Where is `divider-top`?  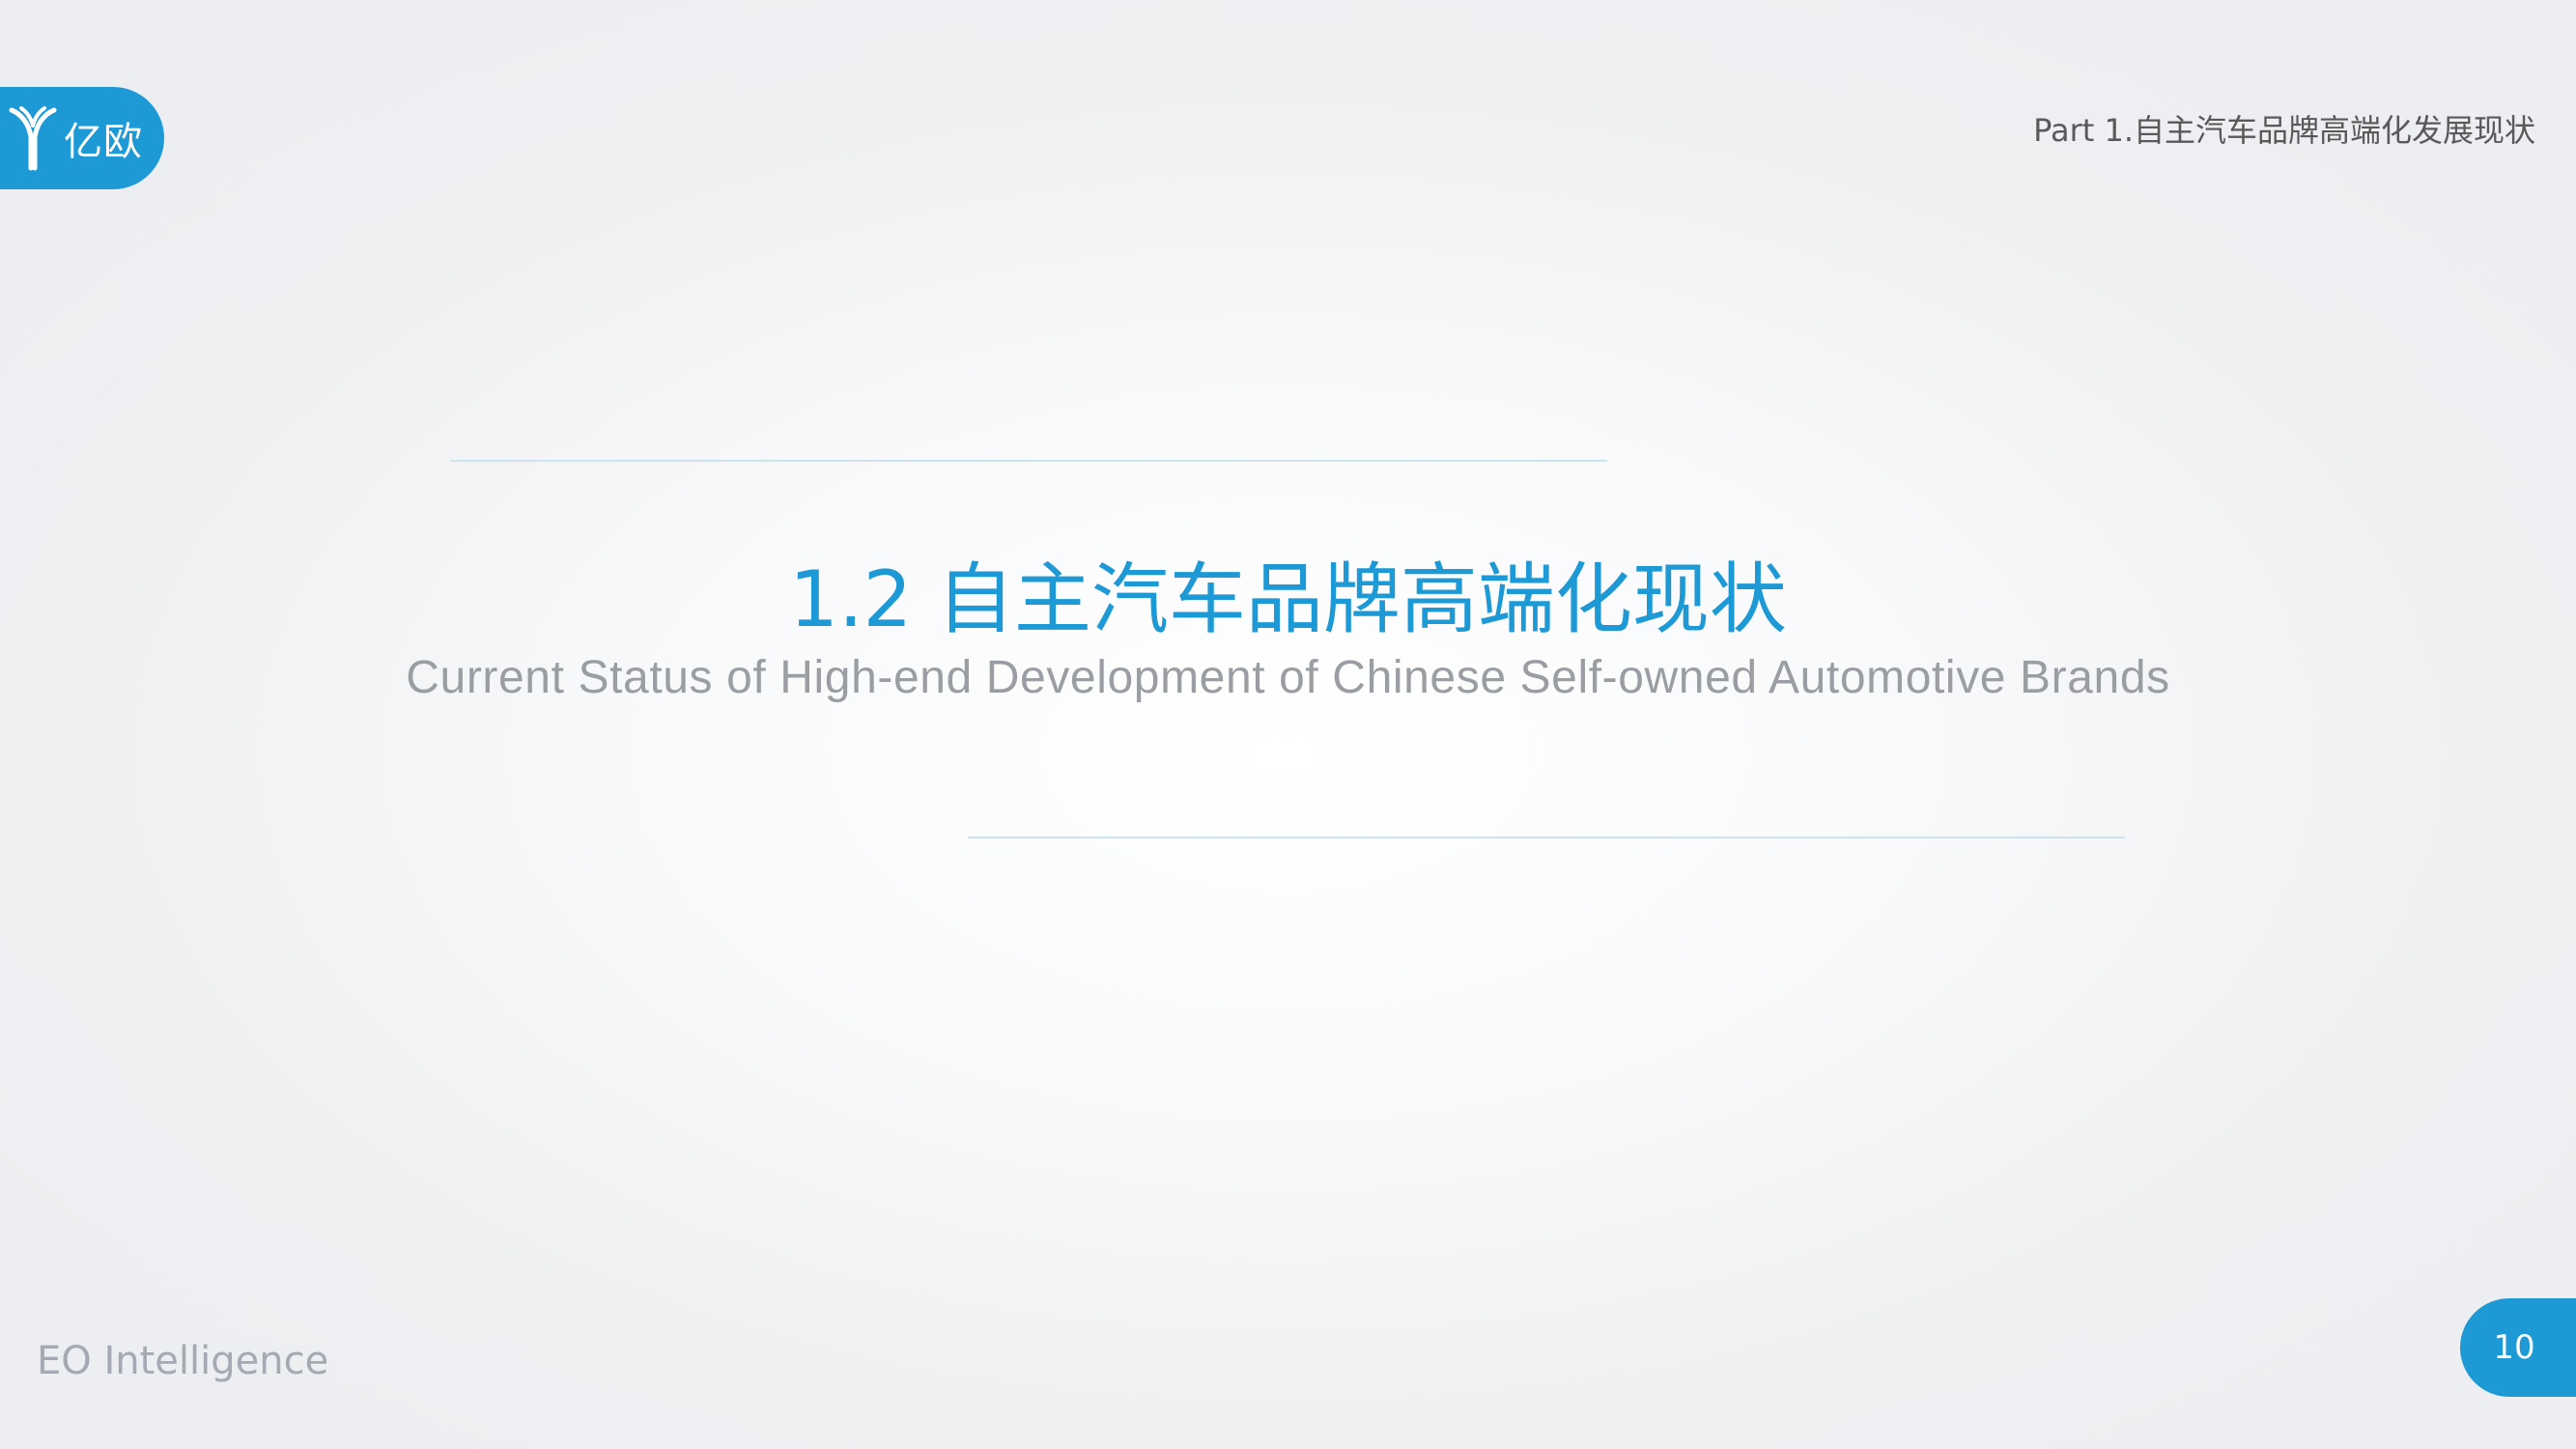
divider-top is located at coordinates (1028, 461).